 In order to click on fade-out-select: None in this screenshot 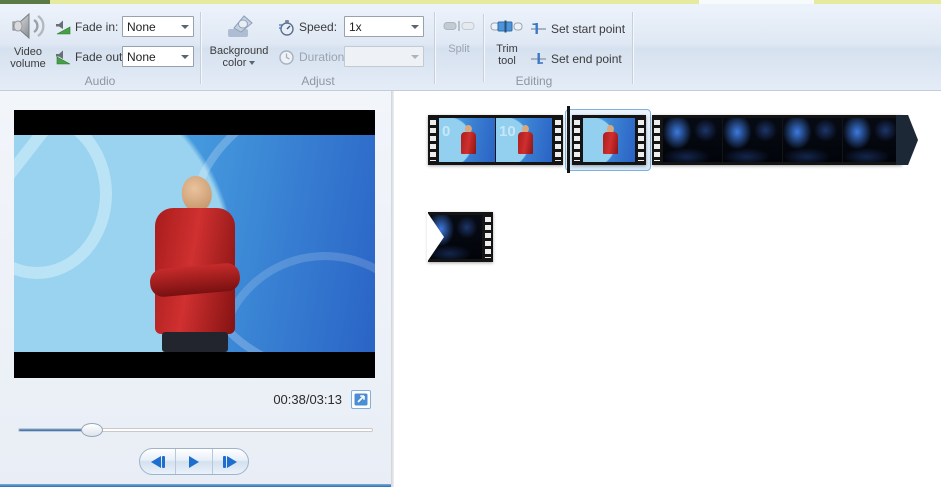, I will do `click(158, 56)`.